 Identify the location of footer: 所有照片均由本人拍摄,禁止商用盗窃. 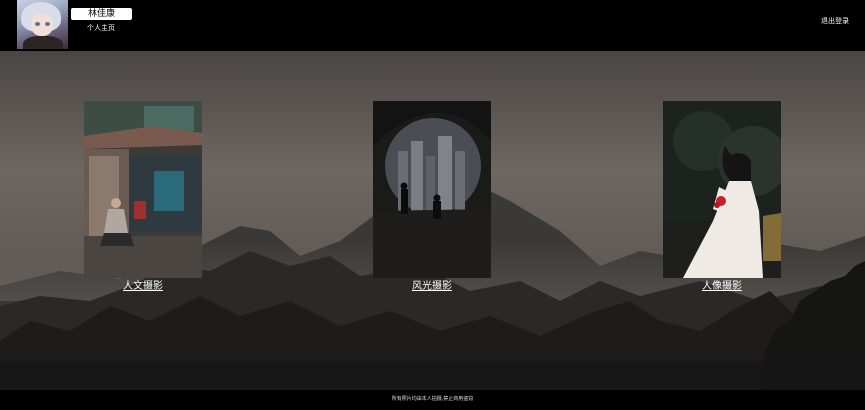
(432, 400).